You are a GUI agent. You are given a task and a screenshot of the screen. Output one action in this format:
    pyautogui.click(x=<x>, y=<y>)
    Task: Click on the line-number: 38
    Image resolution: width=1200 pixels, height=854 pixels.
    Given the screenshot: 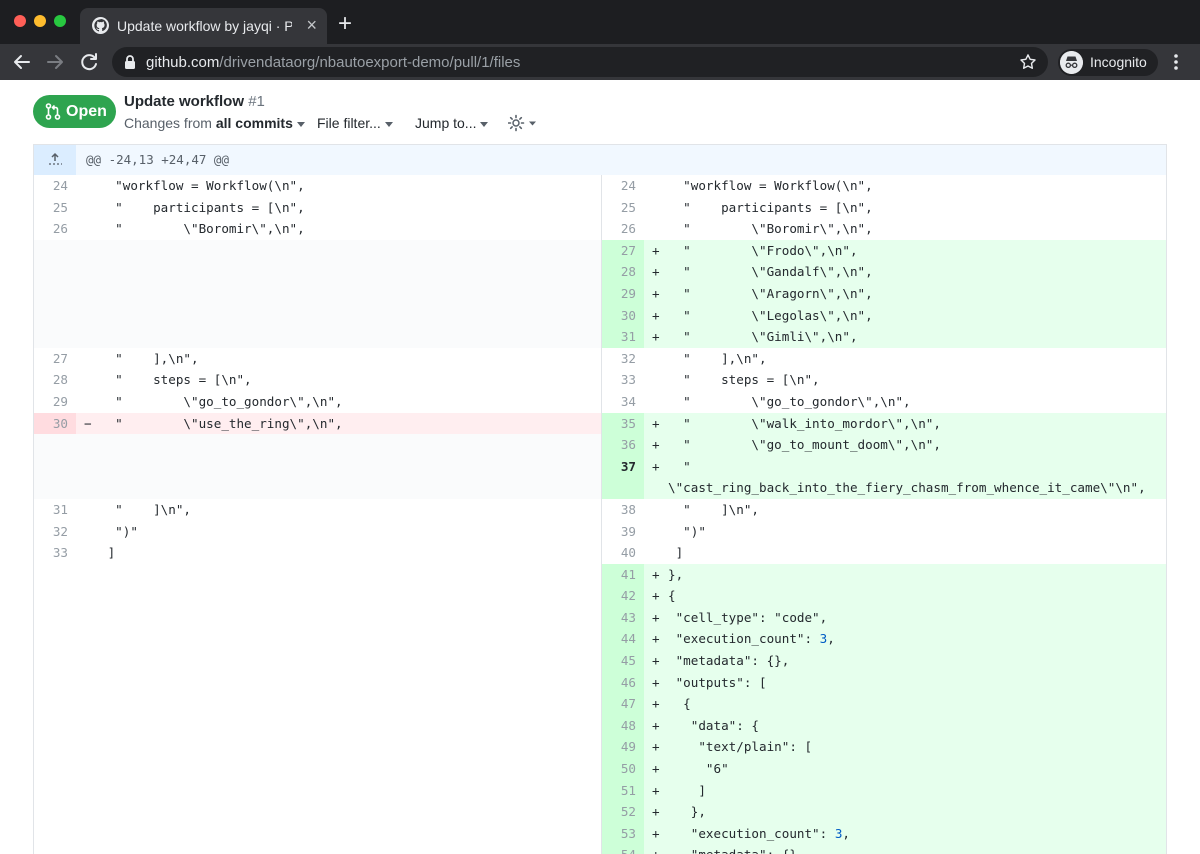 What is the action you would take?
    pyautogui.click(x=623, y=510)
    